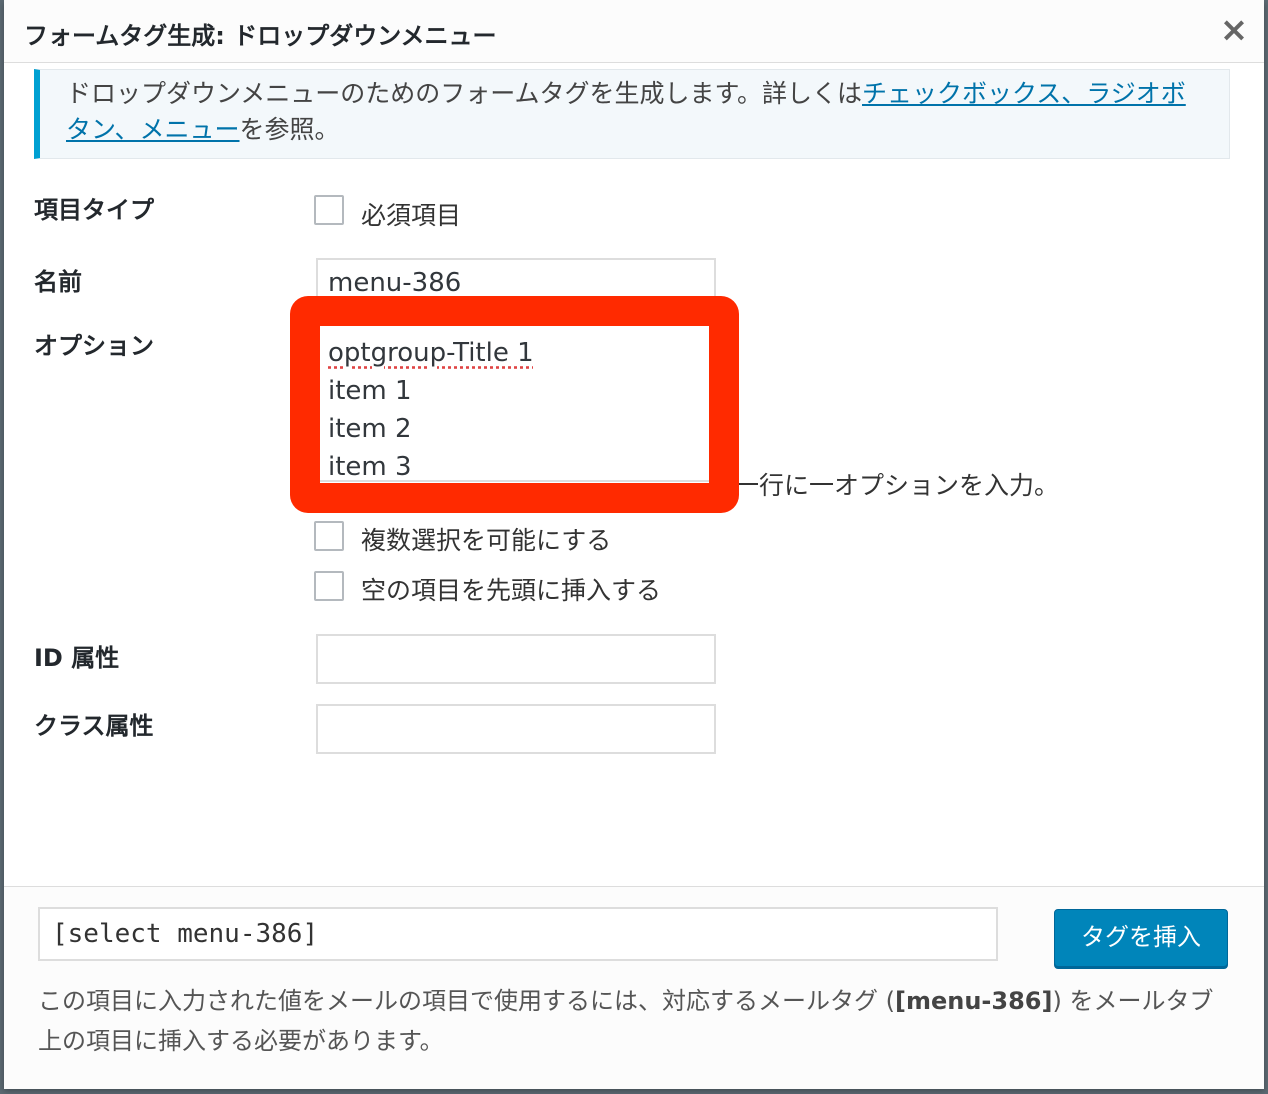  Describe the element at coordinates (1141, 938) in the screenshot. I see `insert-tag-button: タグを挿入` at that location.